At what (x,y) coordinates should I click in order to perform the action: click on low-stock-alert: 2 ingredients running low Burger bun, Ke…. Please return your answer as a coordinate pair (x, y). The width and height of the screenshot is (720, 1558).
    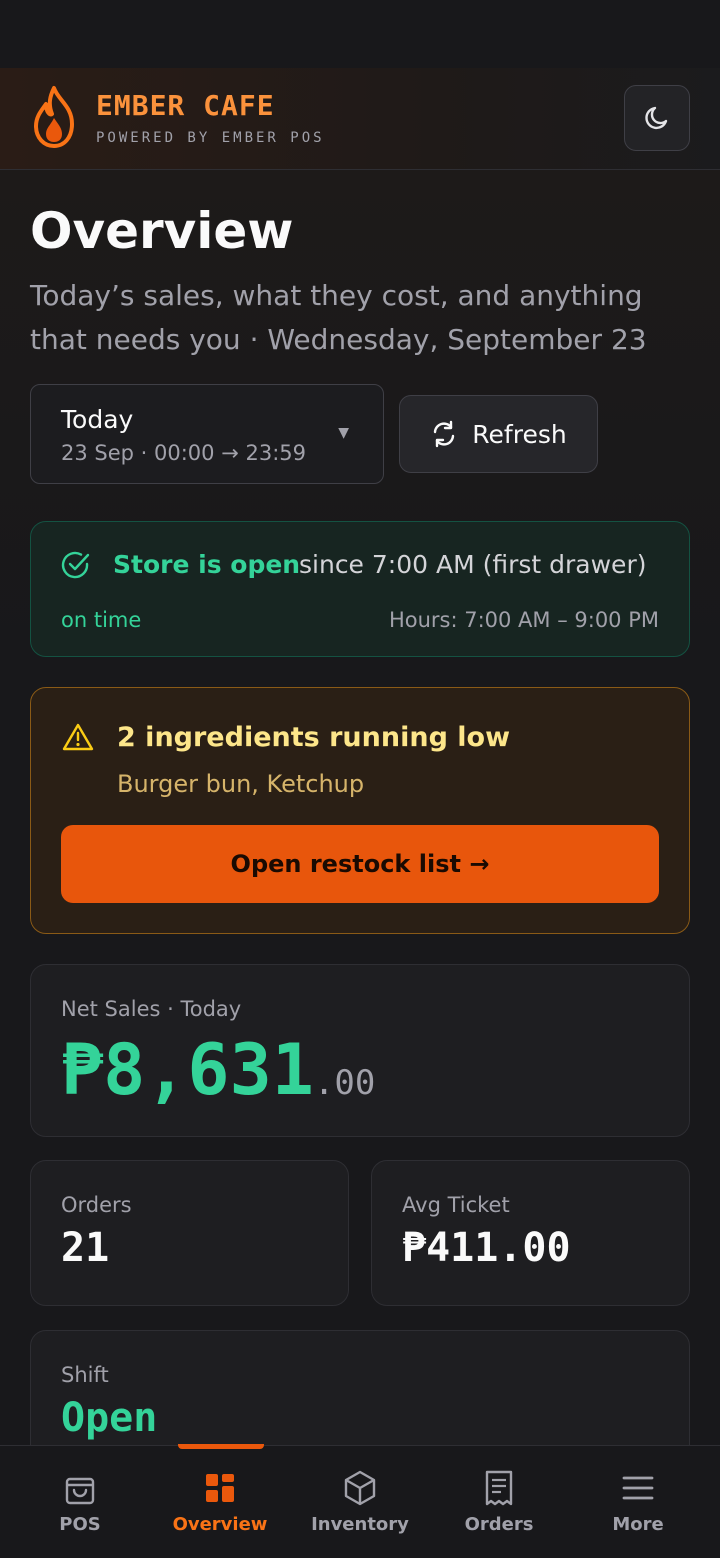
    Looking at the image, I should click on (360, 810).